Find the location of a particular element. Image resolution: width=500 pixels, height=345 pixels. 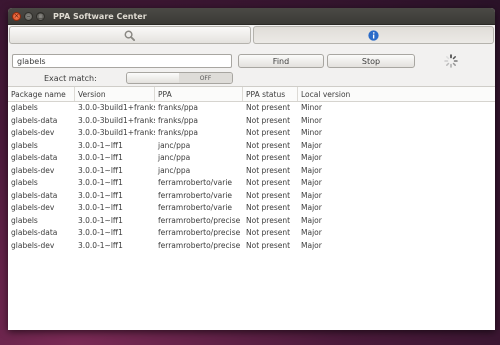

close-button: × is located at coordinates (16, 16).